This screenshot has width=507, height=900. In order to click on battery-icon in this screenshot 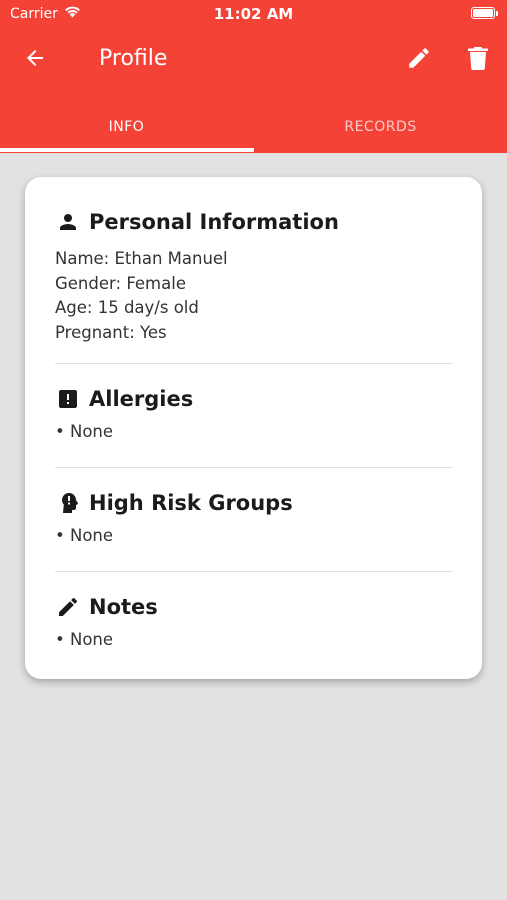, I will do `click(484, 13)`.